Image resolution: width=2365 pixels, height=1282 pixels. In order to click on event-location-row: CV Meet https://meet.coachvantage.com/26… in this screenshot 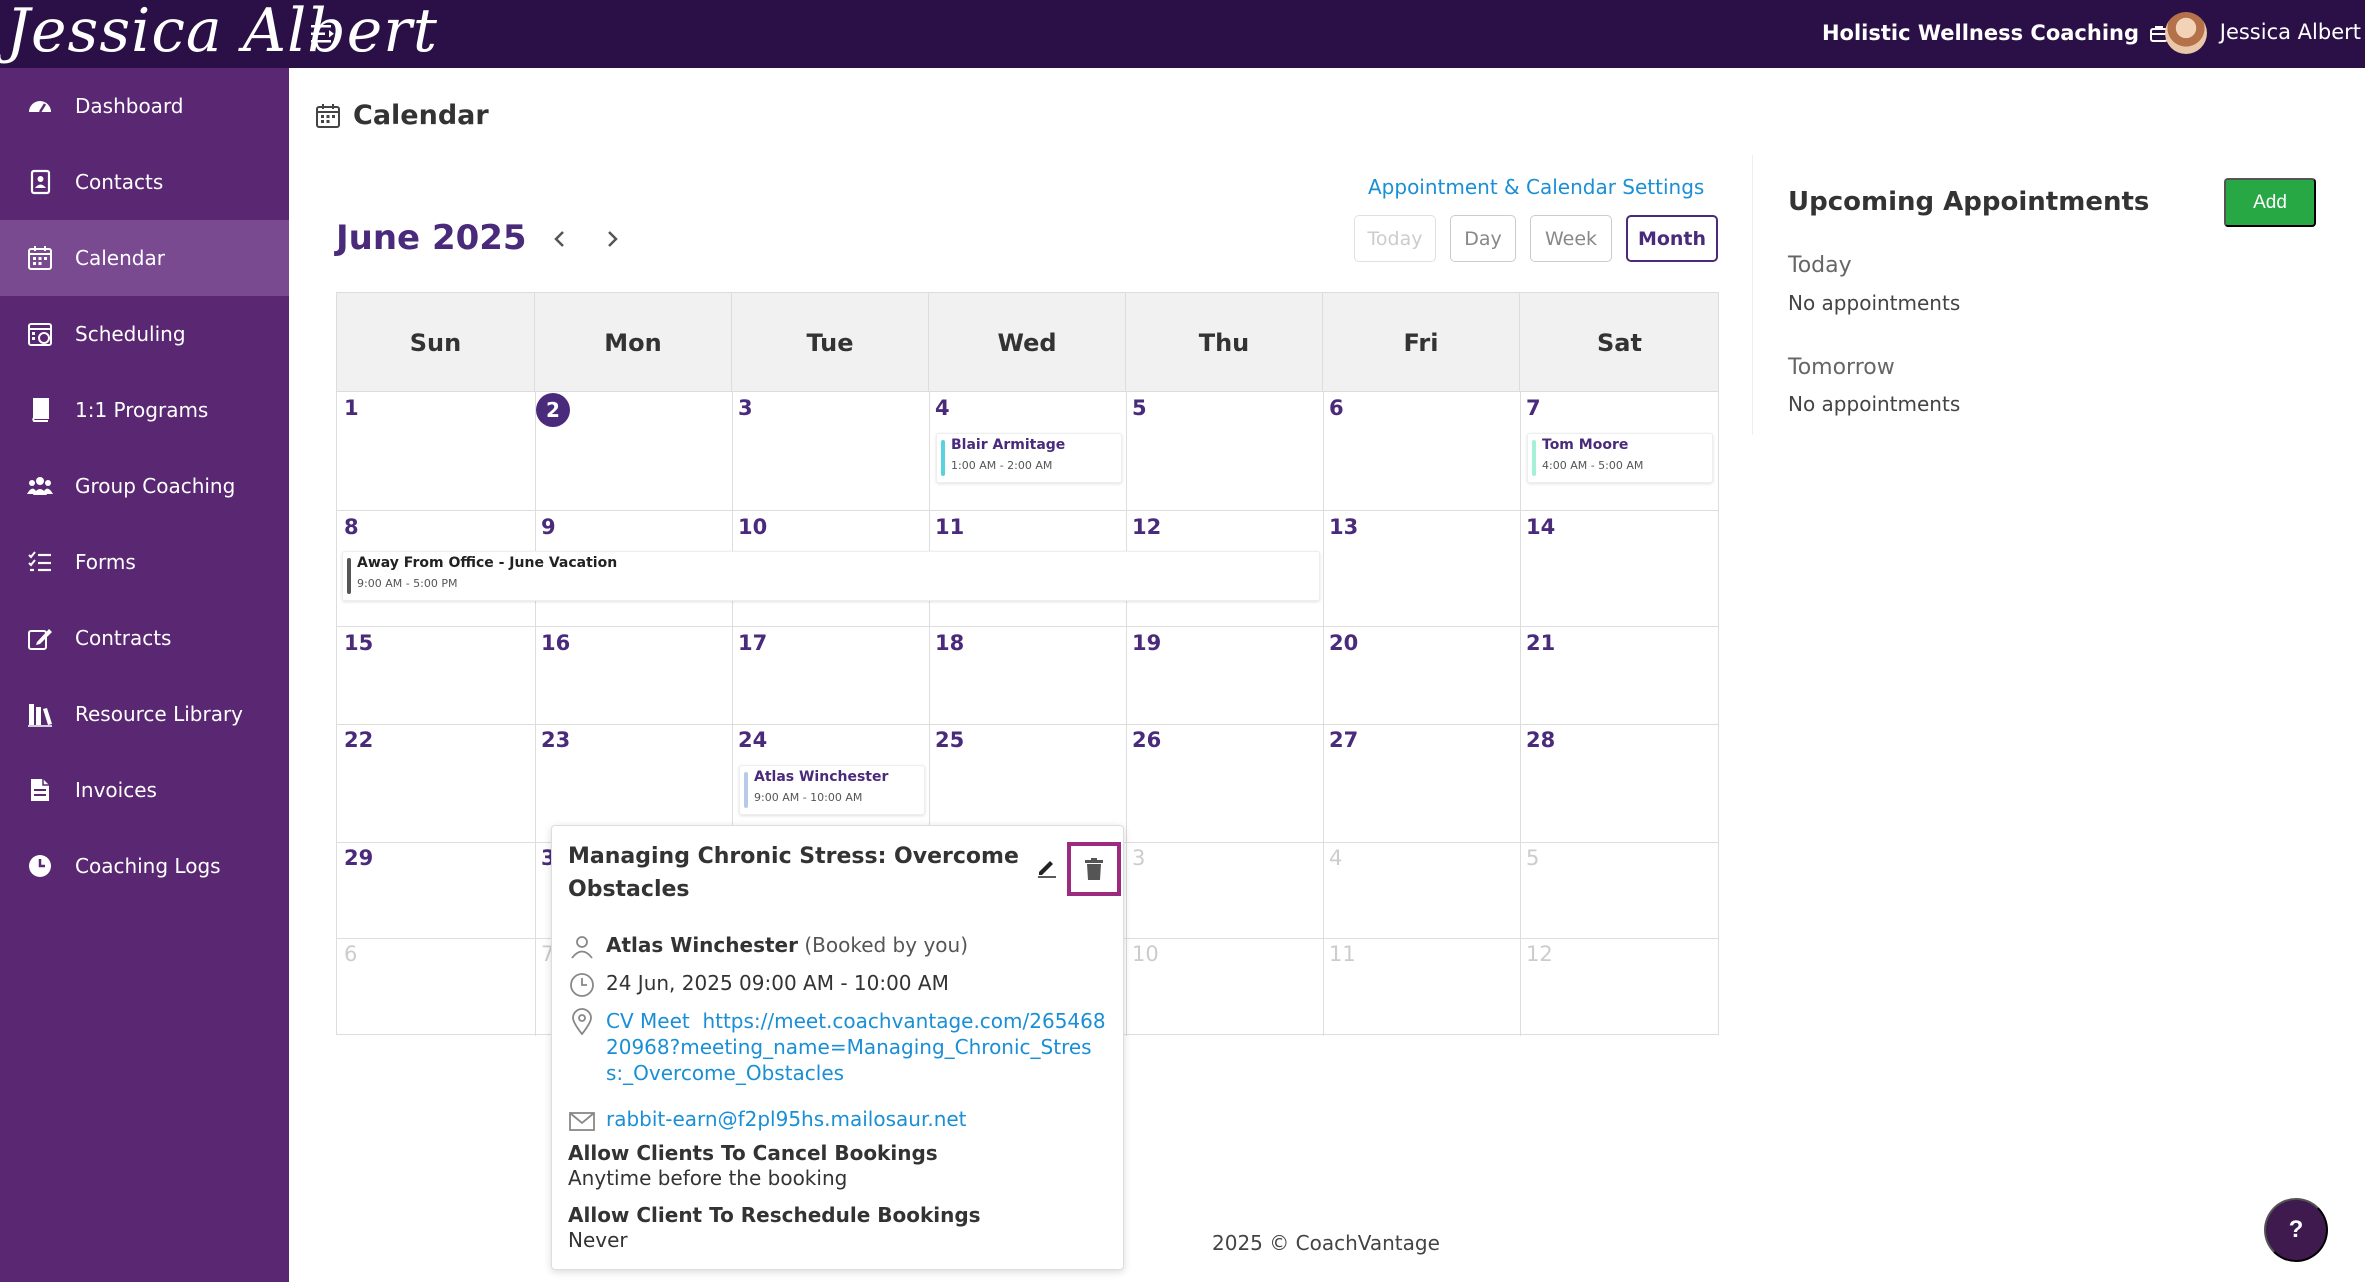, I will do `click(838, 1047)`.